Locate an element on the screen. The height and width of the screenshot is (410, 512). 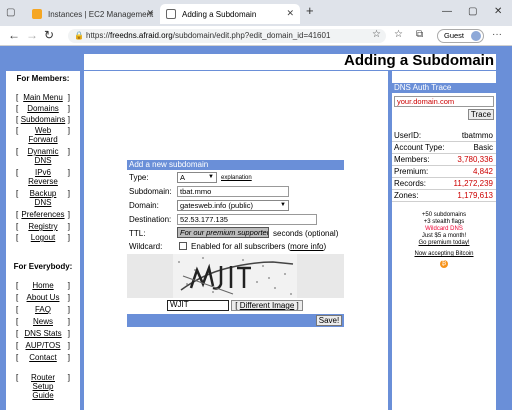
go-premium-link: Go premium today! is located at coordinates (444, 243).